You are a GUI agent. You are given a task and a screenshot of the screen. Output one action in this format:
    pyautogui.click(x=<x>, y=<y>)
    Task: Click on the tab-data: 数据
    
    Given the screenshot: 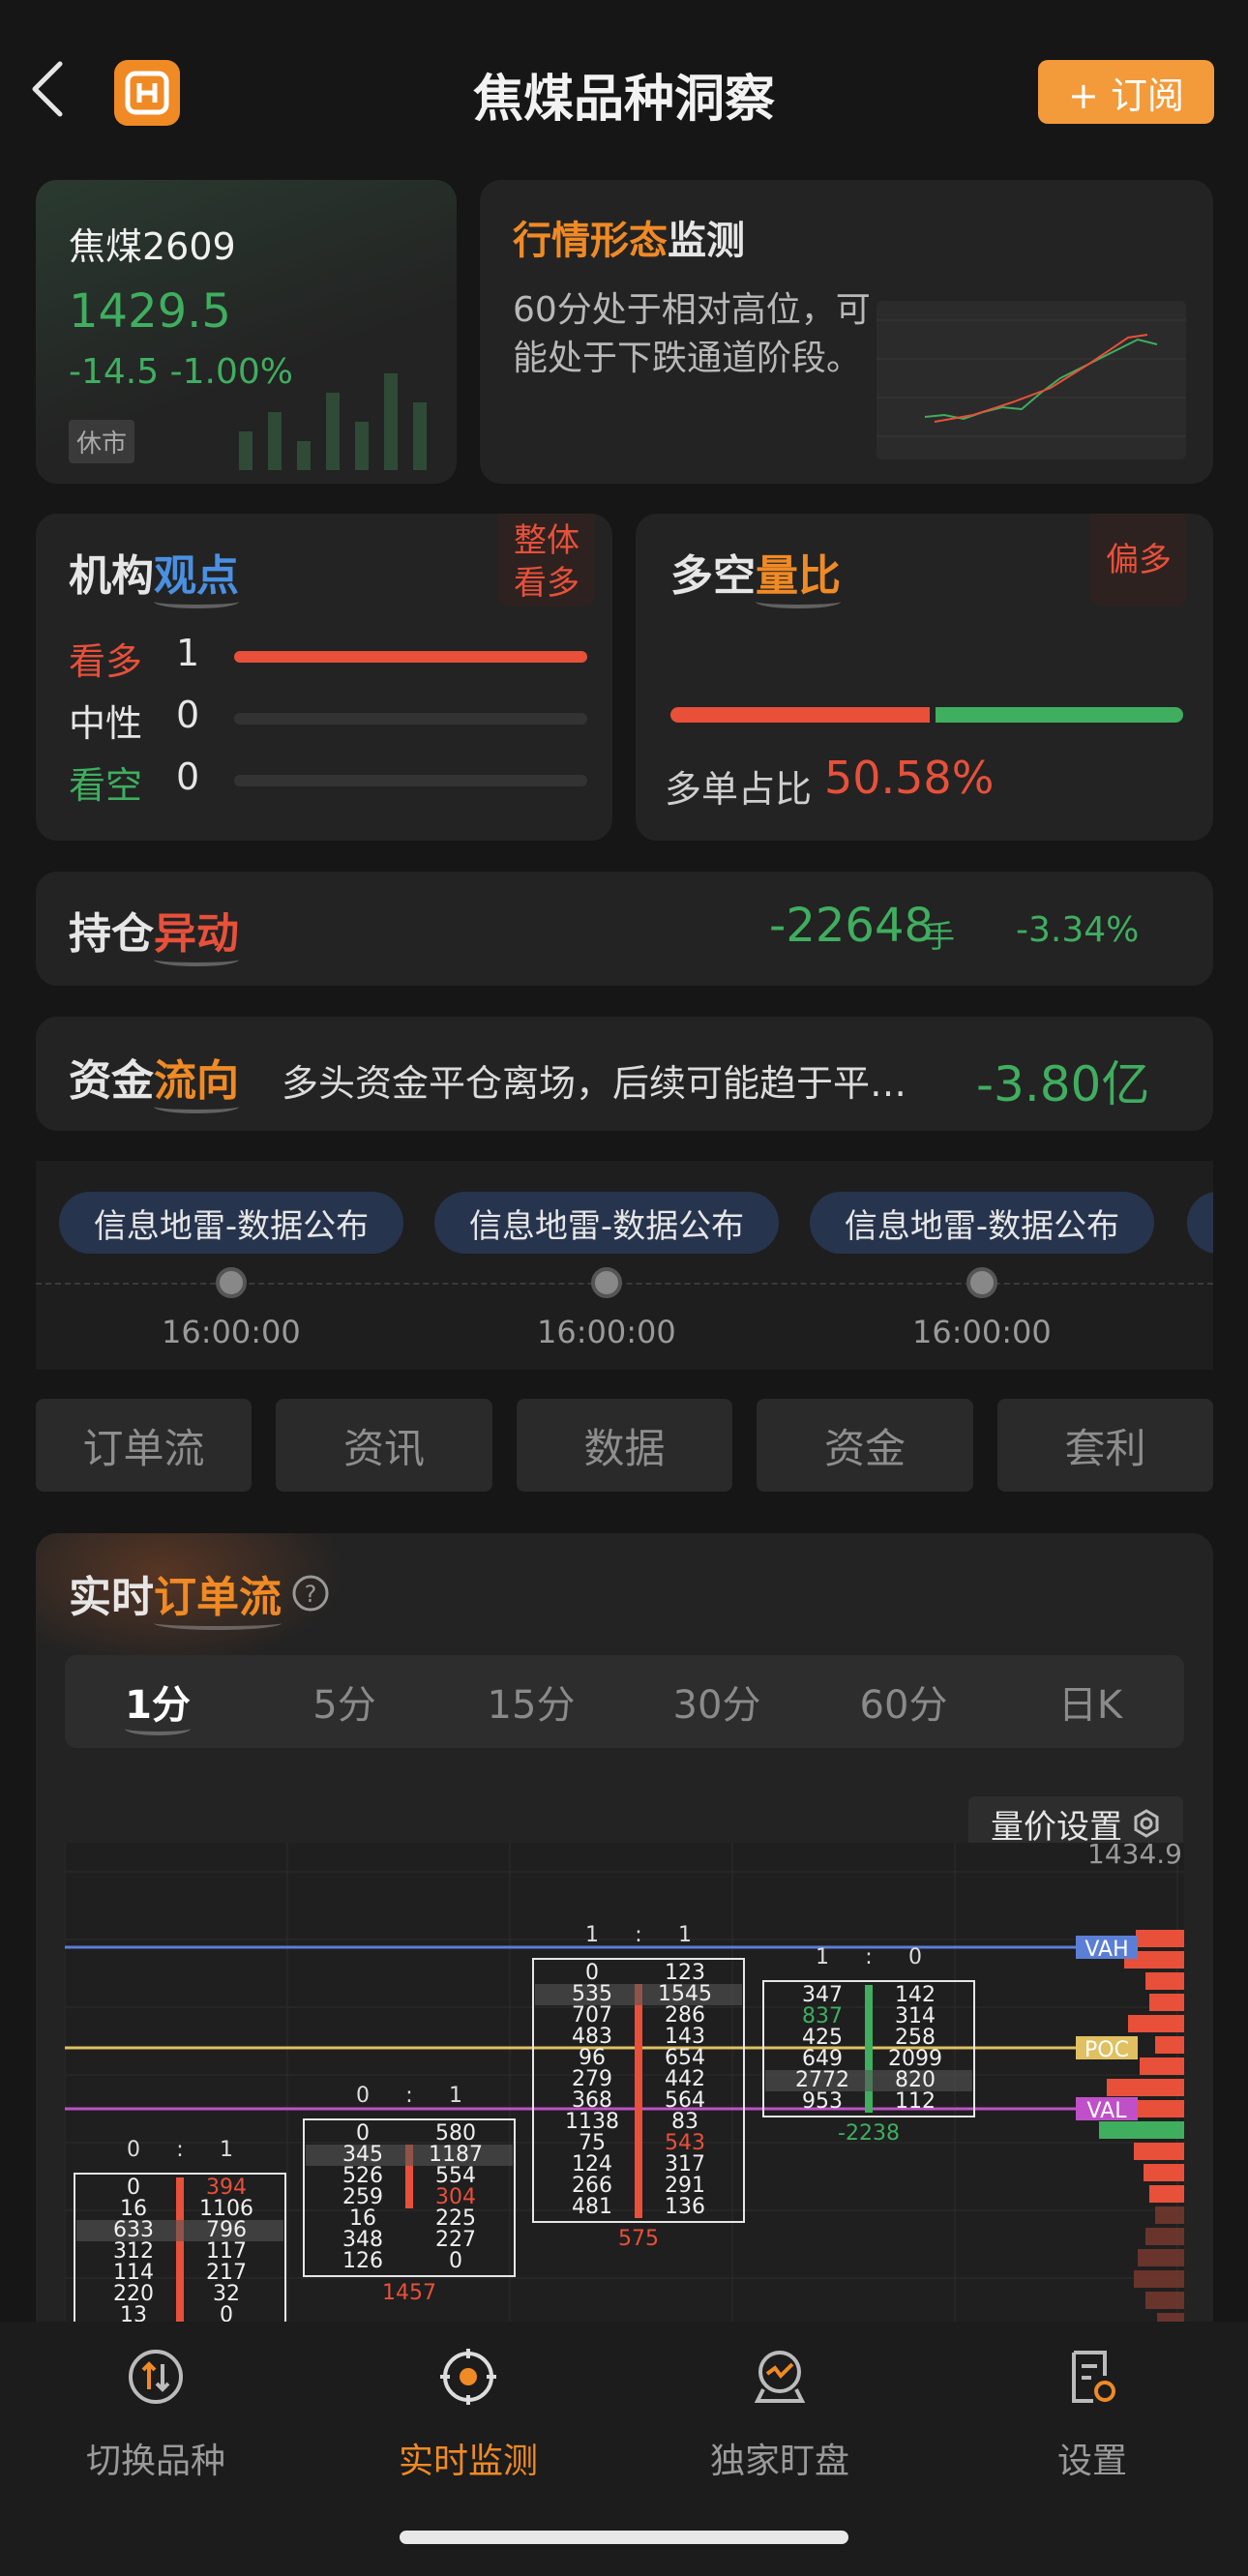 What is the action you would take?
    pyautogui.click(x=625, y=1446)
    